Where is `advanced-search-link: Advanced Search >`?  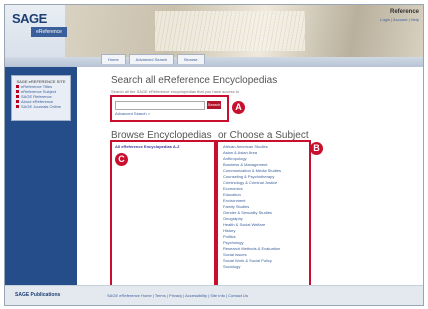 advanced-search-link: Advanced Search > is located at coordinates (132, 113).